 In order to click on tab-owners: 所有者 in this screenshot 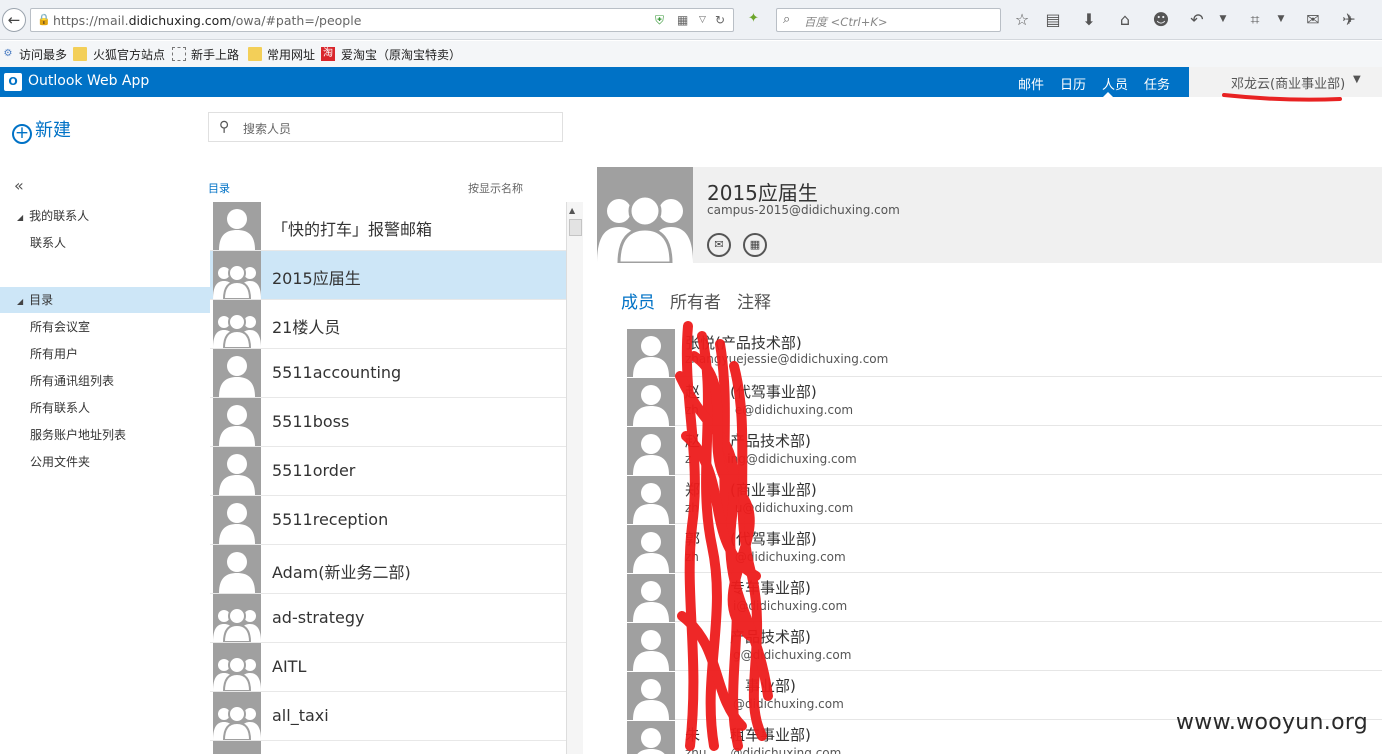, I will do `click(695, 300)`.